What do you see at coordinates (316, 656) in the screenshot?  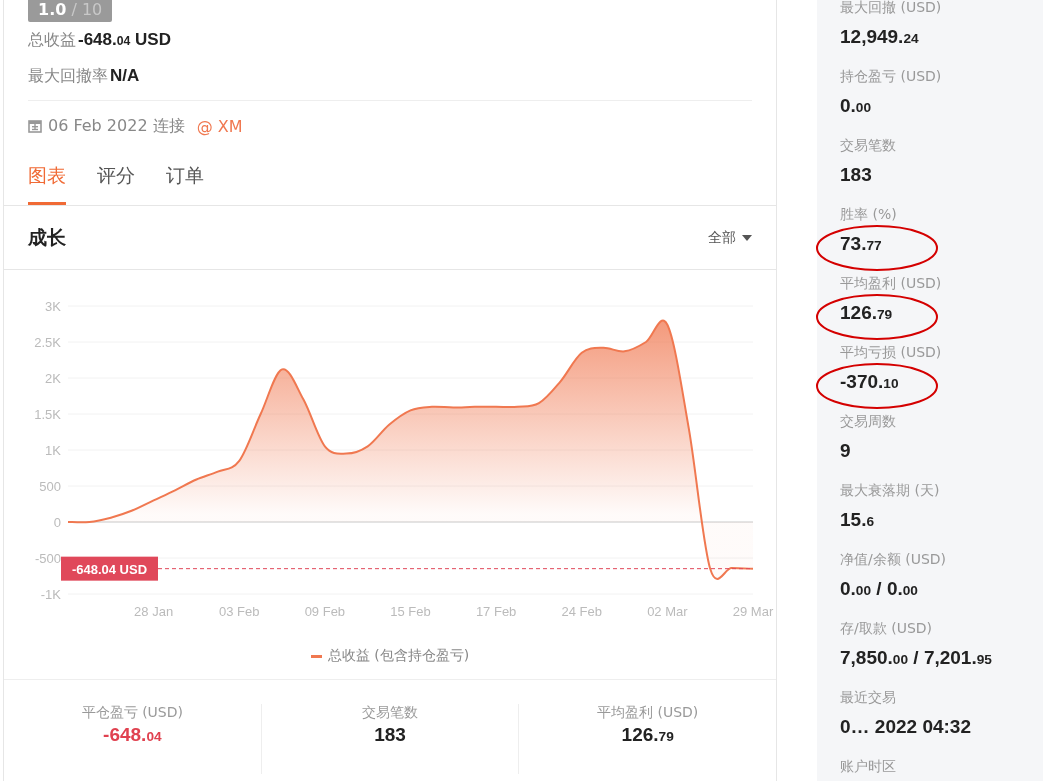 I see `legend-swatch` at bounding box center [316, 656].